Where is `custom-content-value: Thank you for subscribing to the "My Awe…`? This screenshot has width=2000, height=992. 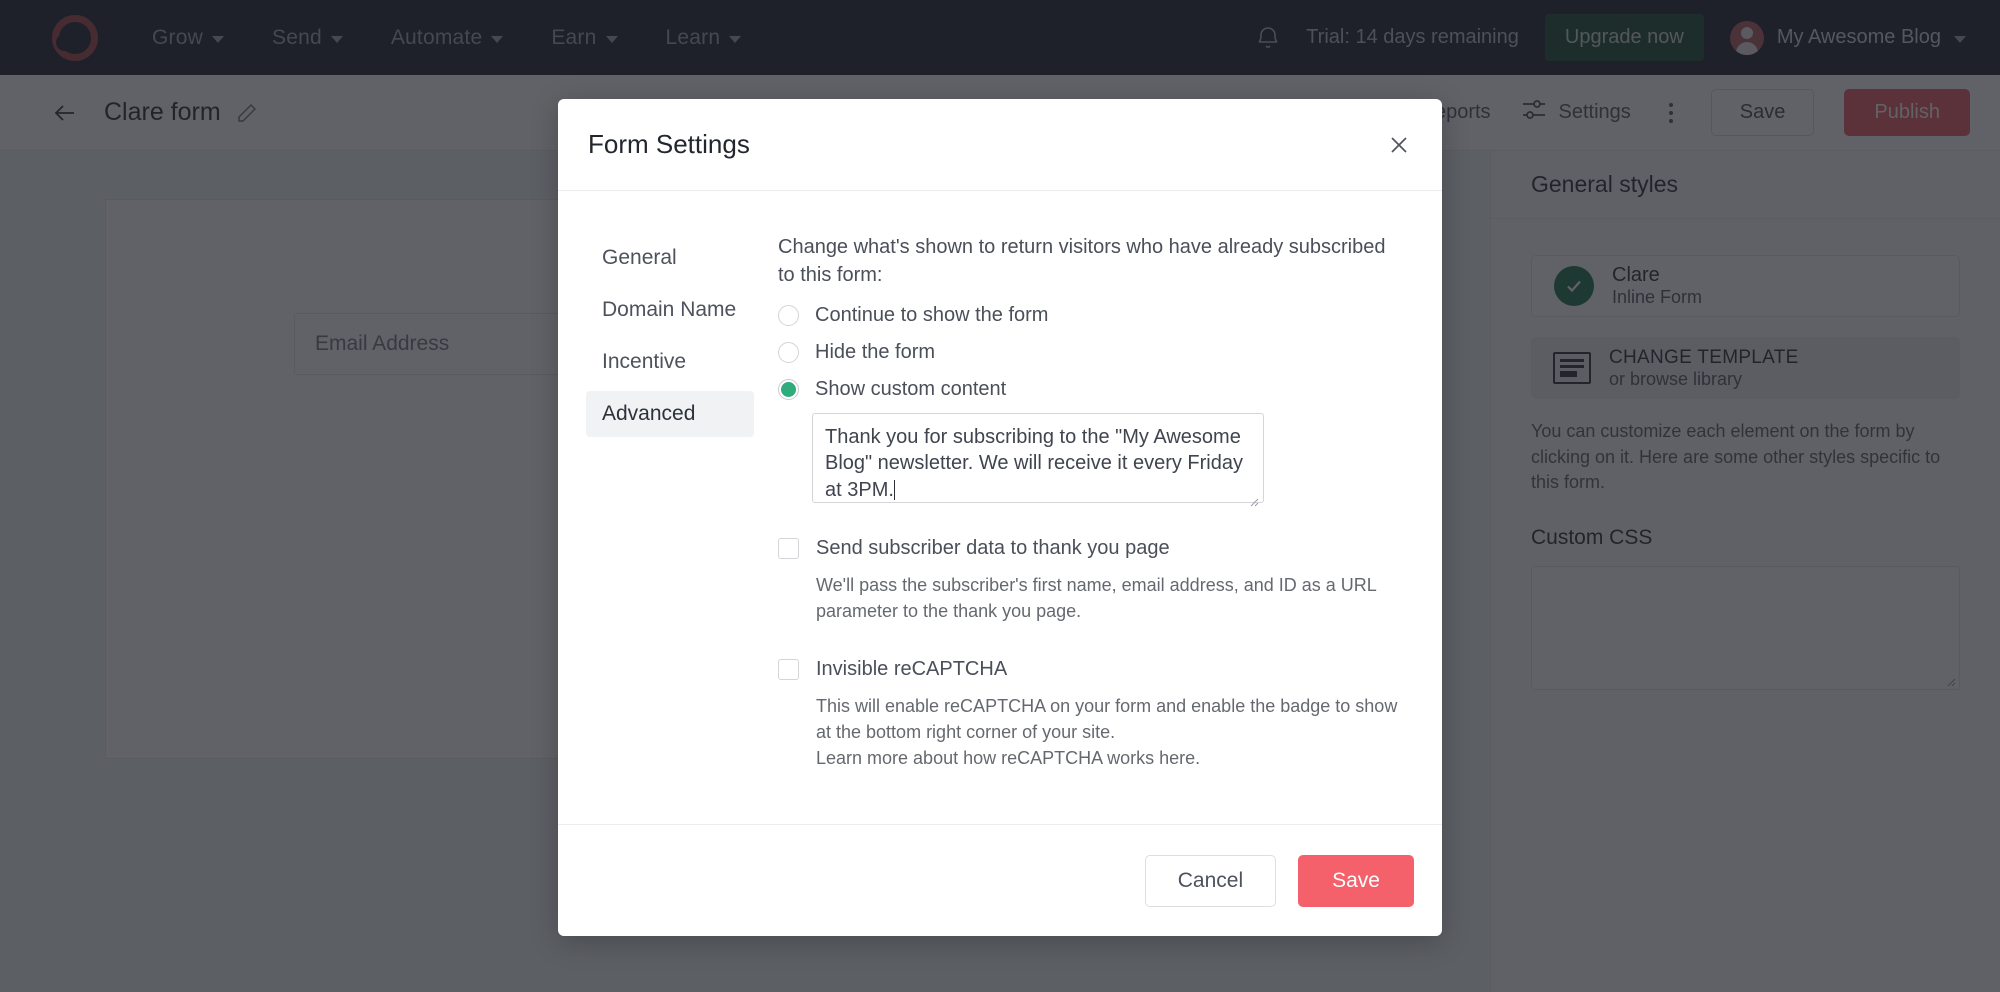 custom-content-value: Thank you for subscribing to the "My Awe… is located at coordinates (1034, 463).